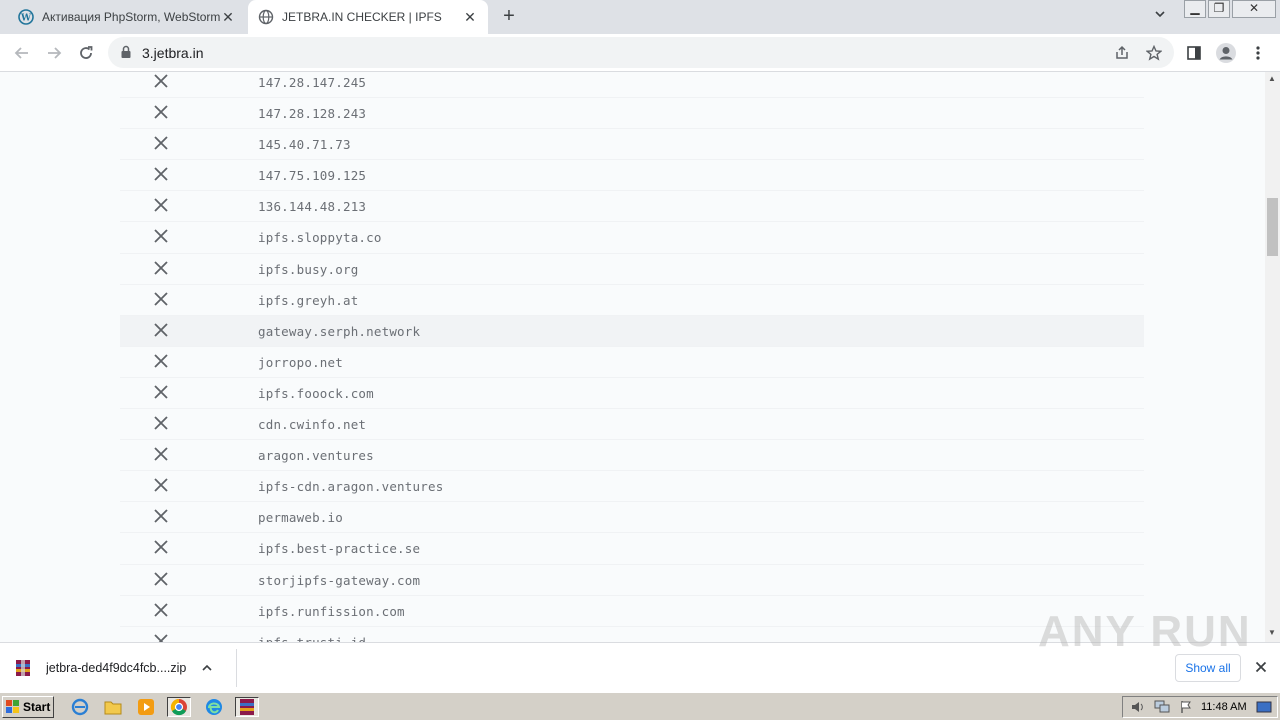  I want to click on tab-jetbra-checker: JETBRA.IN CHECKER | IPFS ✕, so click(368, 17).